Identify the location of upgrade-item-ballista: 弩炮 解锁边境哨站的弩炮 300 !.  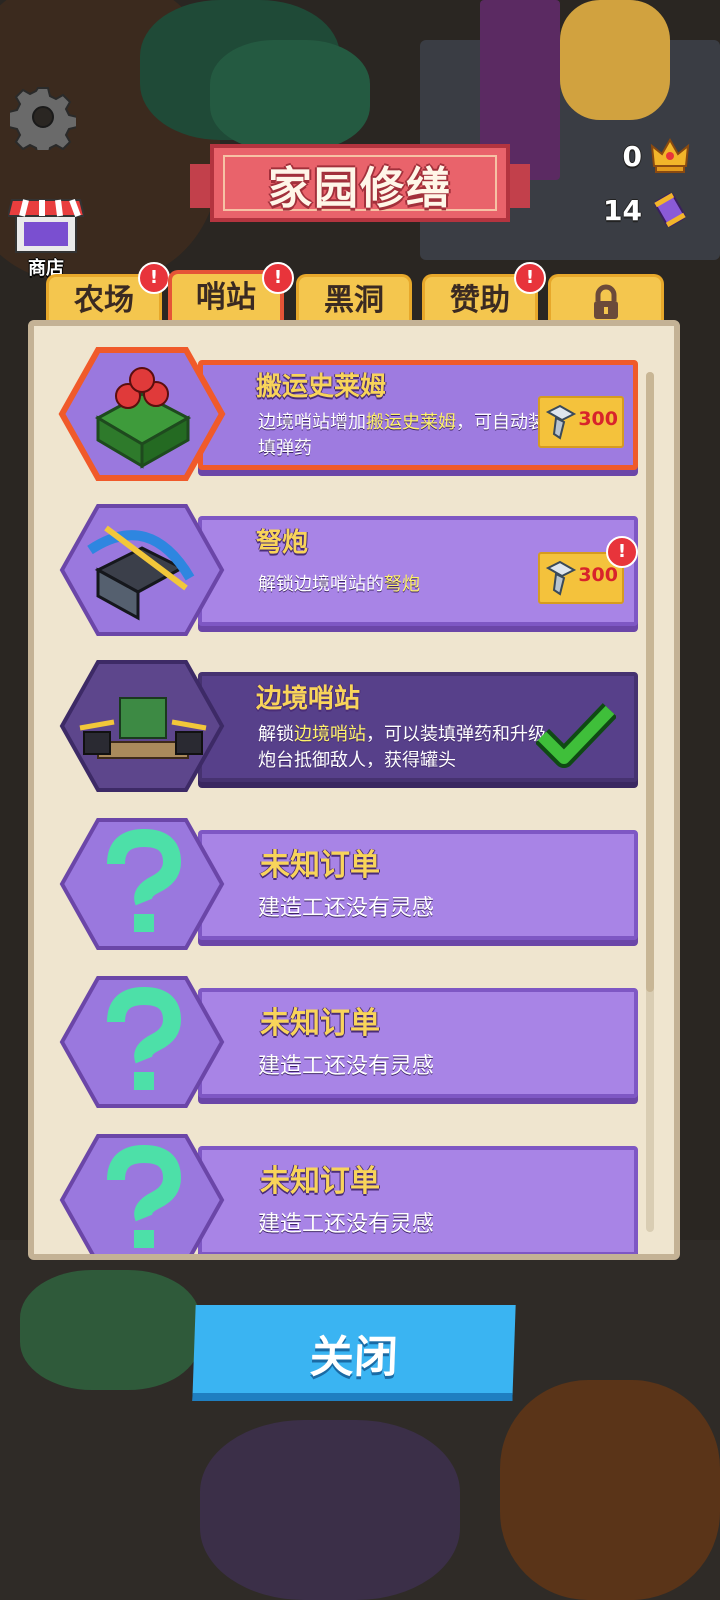
(348, 570).